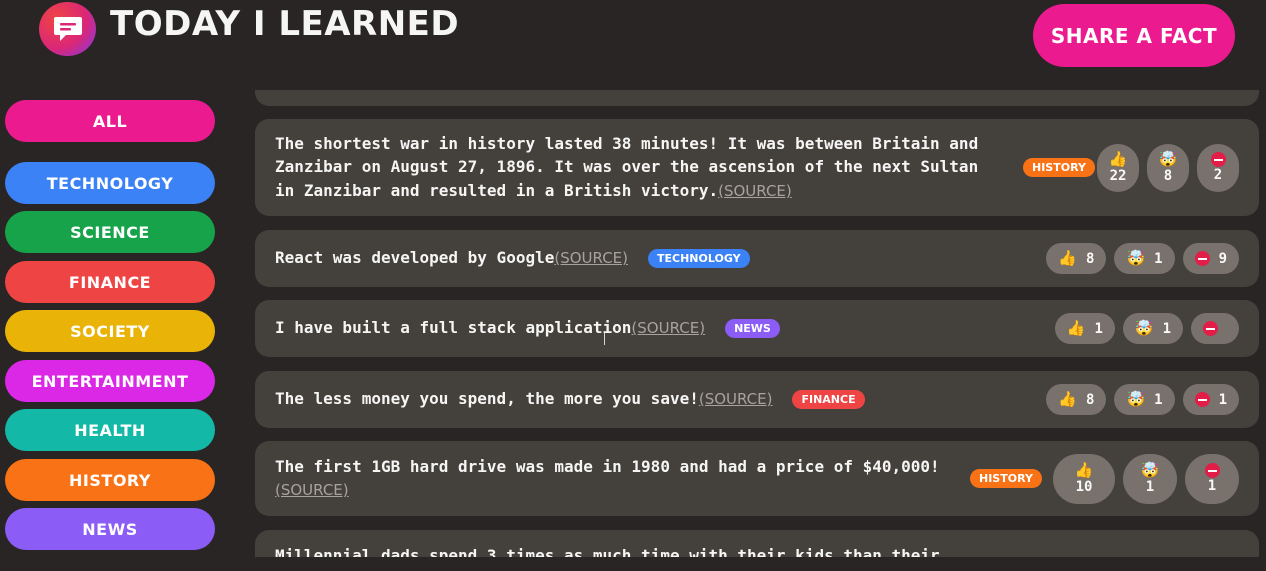 The width and height of the screenshot is (1266, 571). Describe the element at coordinates (757, 98) in the screenshot. I see `fact-card-partial` at that location.